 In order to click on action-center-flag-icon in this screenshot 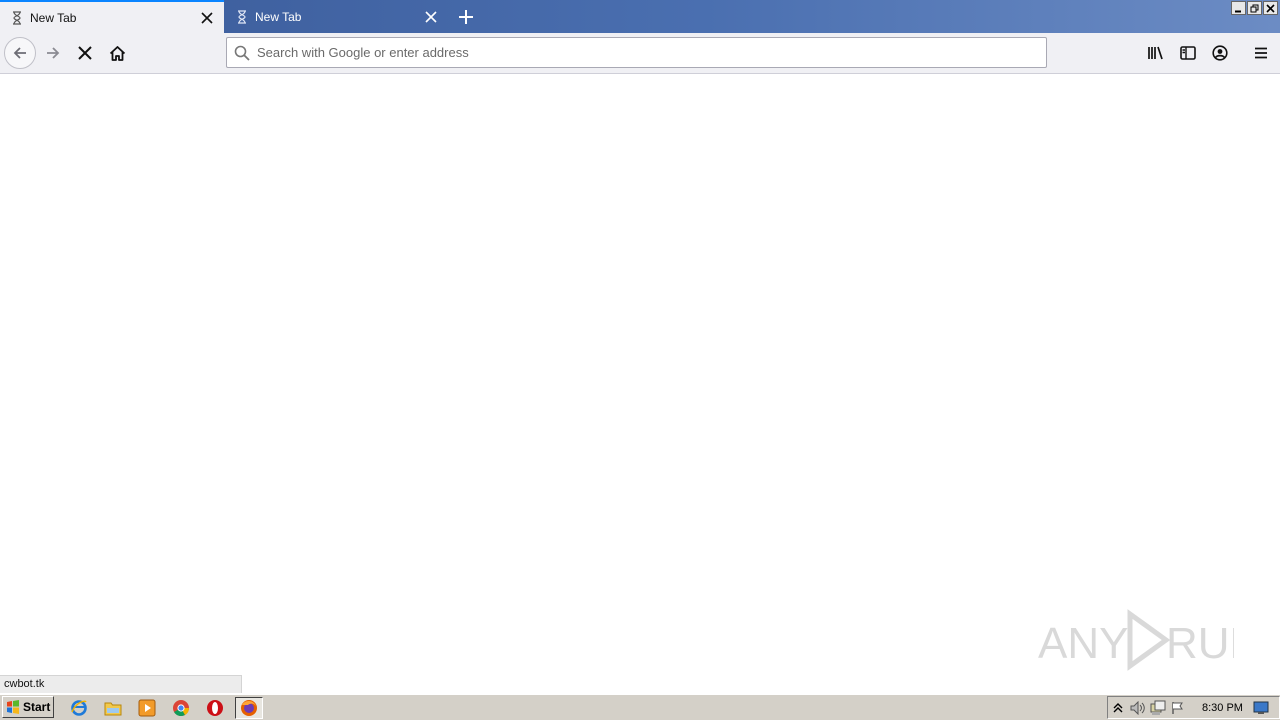, I will do `click(1177, 707)`.